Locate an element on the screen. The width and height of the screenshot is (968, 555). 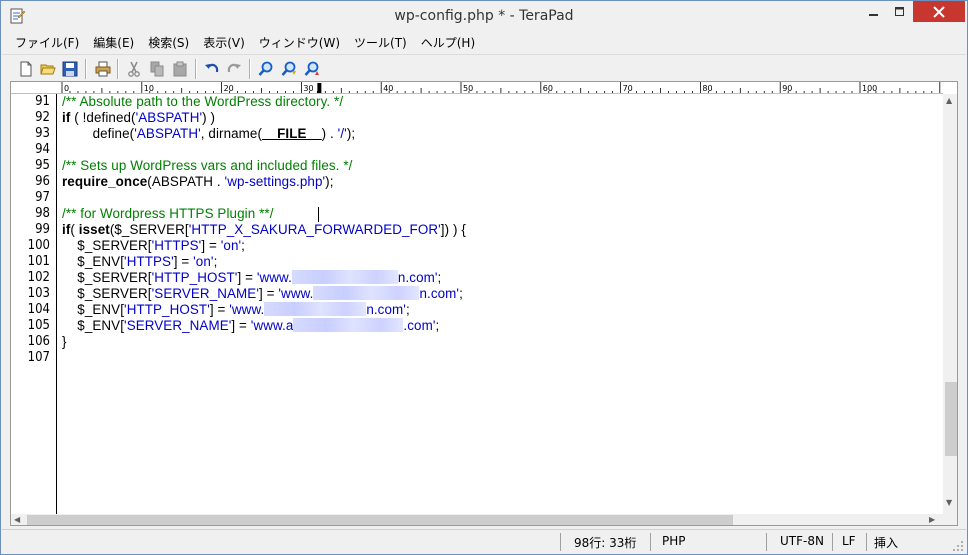
code-text-span: } is located at coordinates (64, 341).